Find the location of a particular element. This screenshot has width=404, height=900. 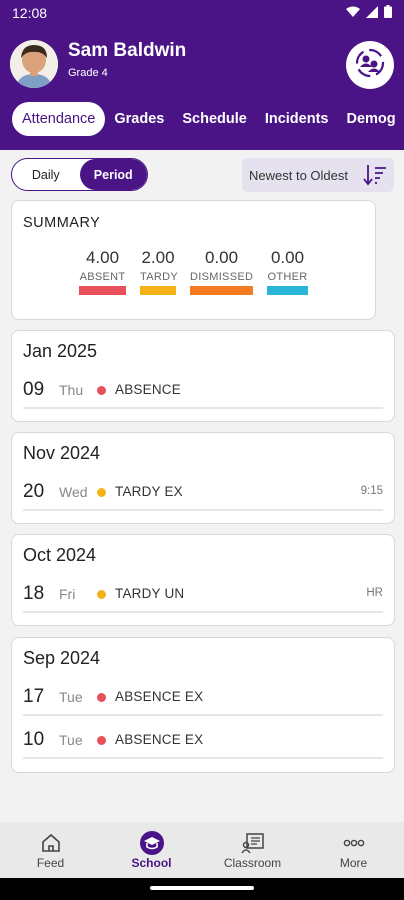

stat-absent: 4.00 ABSENT is located at coordinates (102, 271).